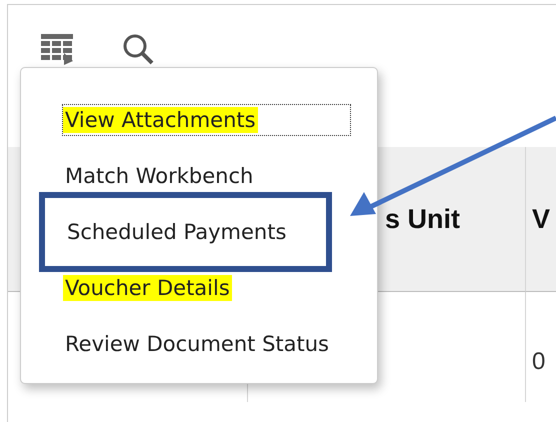 The image size is (556, 422). Describe the element at coordinates (539, 362) in the screenshot. I see `cell-text: 0` at that location.